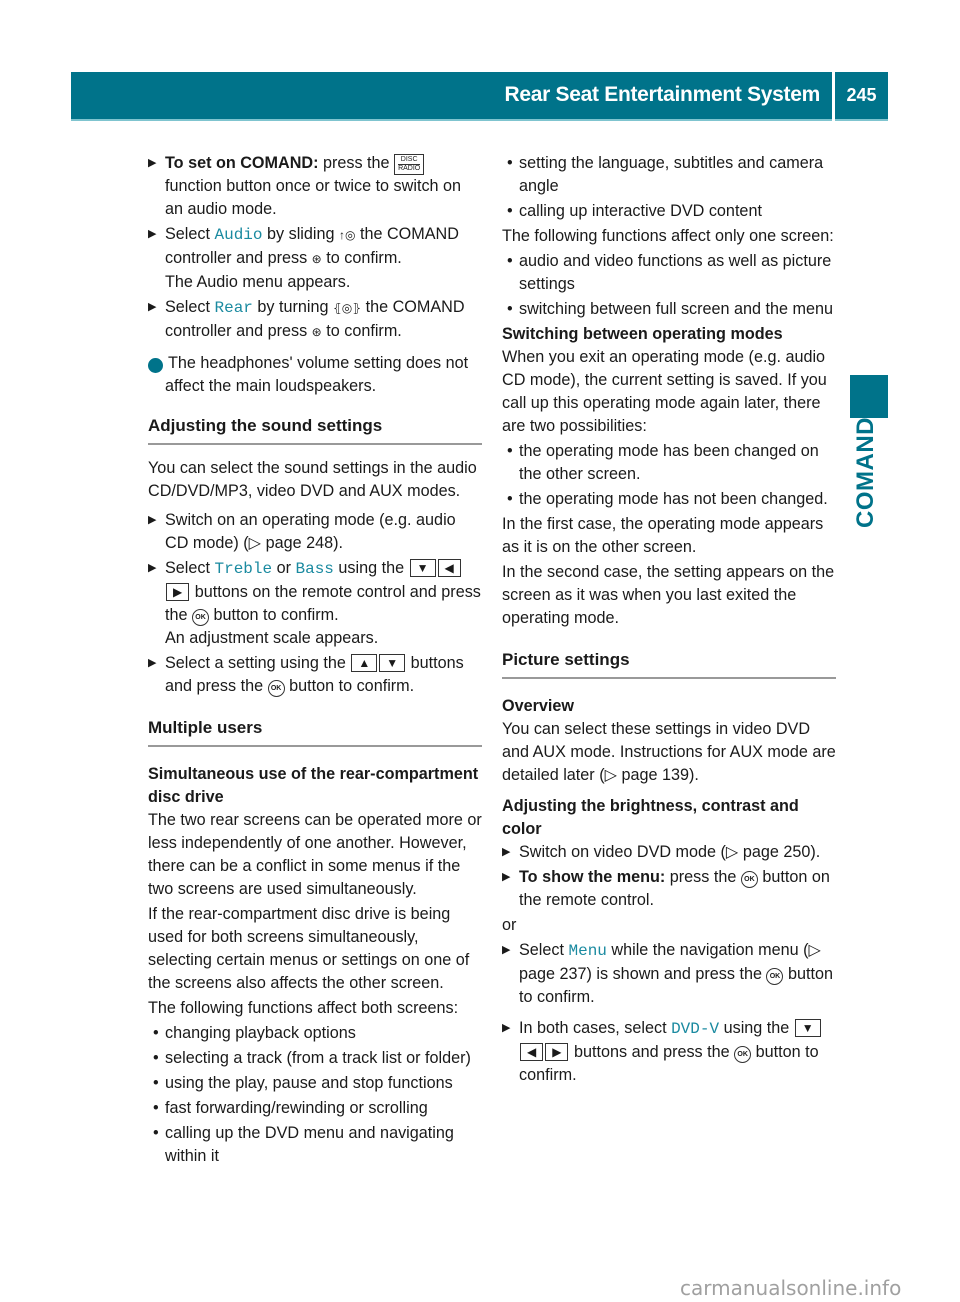 The height and width of the screenshot is (1302, 960). What do you see at coordinates (347, 308) in the screenshot?
I see `controller-turn-icon: ⦃◎⦄` at bounding box center [347, 308].